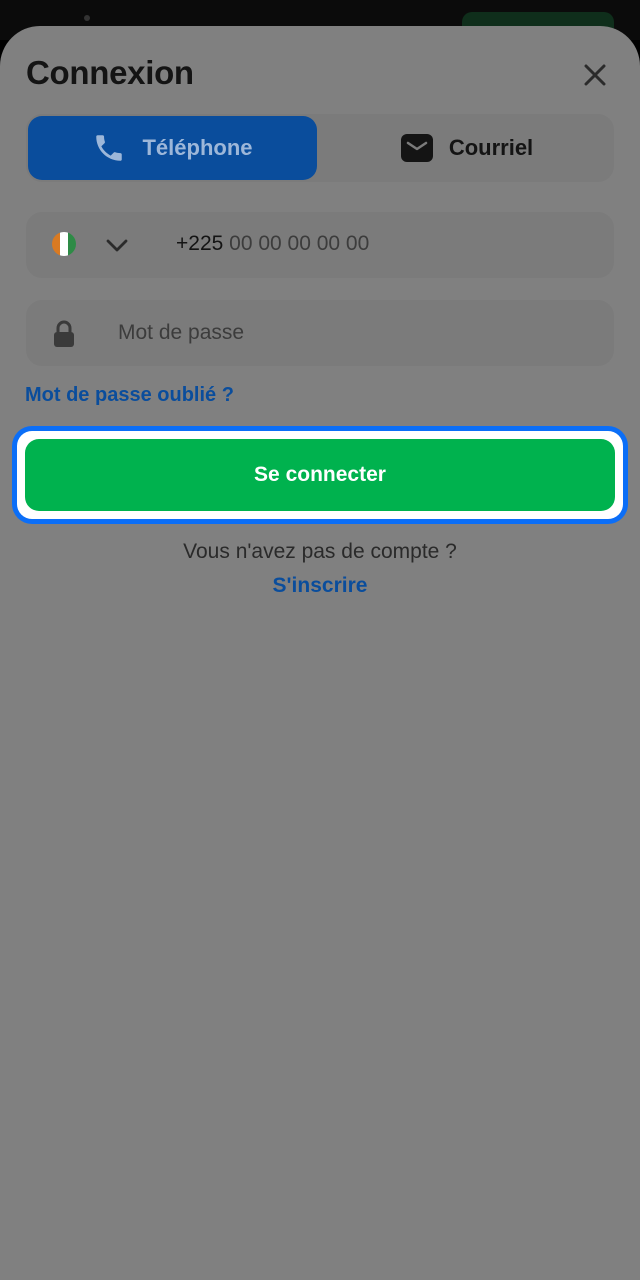 The image size is (640, 1280). I want to click on page-title: Connexion, so click(110, 72).